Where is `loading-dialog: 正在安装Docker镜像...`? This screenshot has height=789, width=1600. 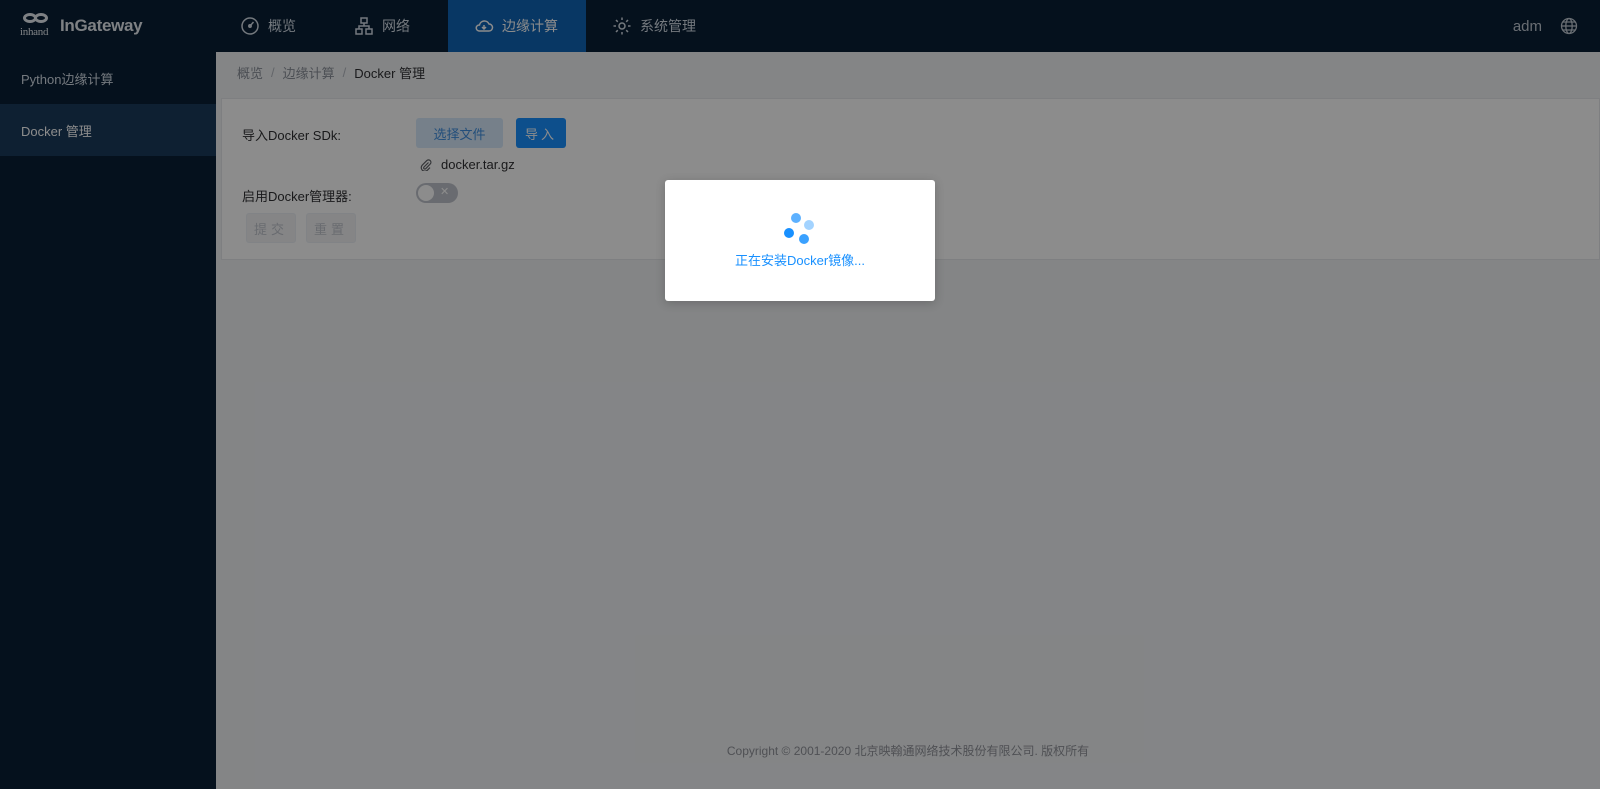
loading-dialog: 正在安装Docker镜像... is located at coordinates (800, 240).